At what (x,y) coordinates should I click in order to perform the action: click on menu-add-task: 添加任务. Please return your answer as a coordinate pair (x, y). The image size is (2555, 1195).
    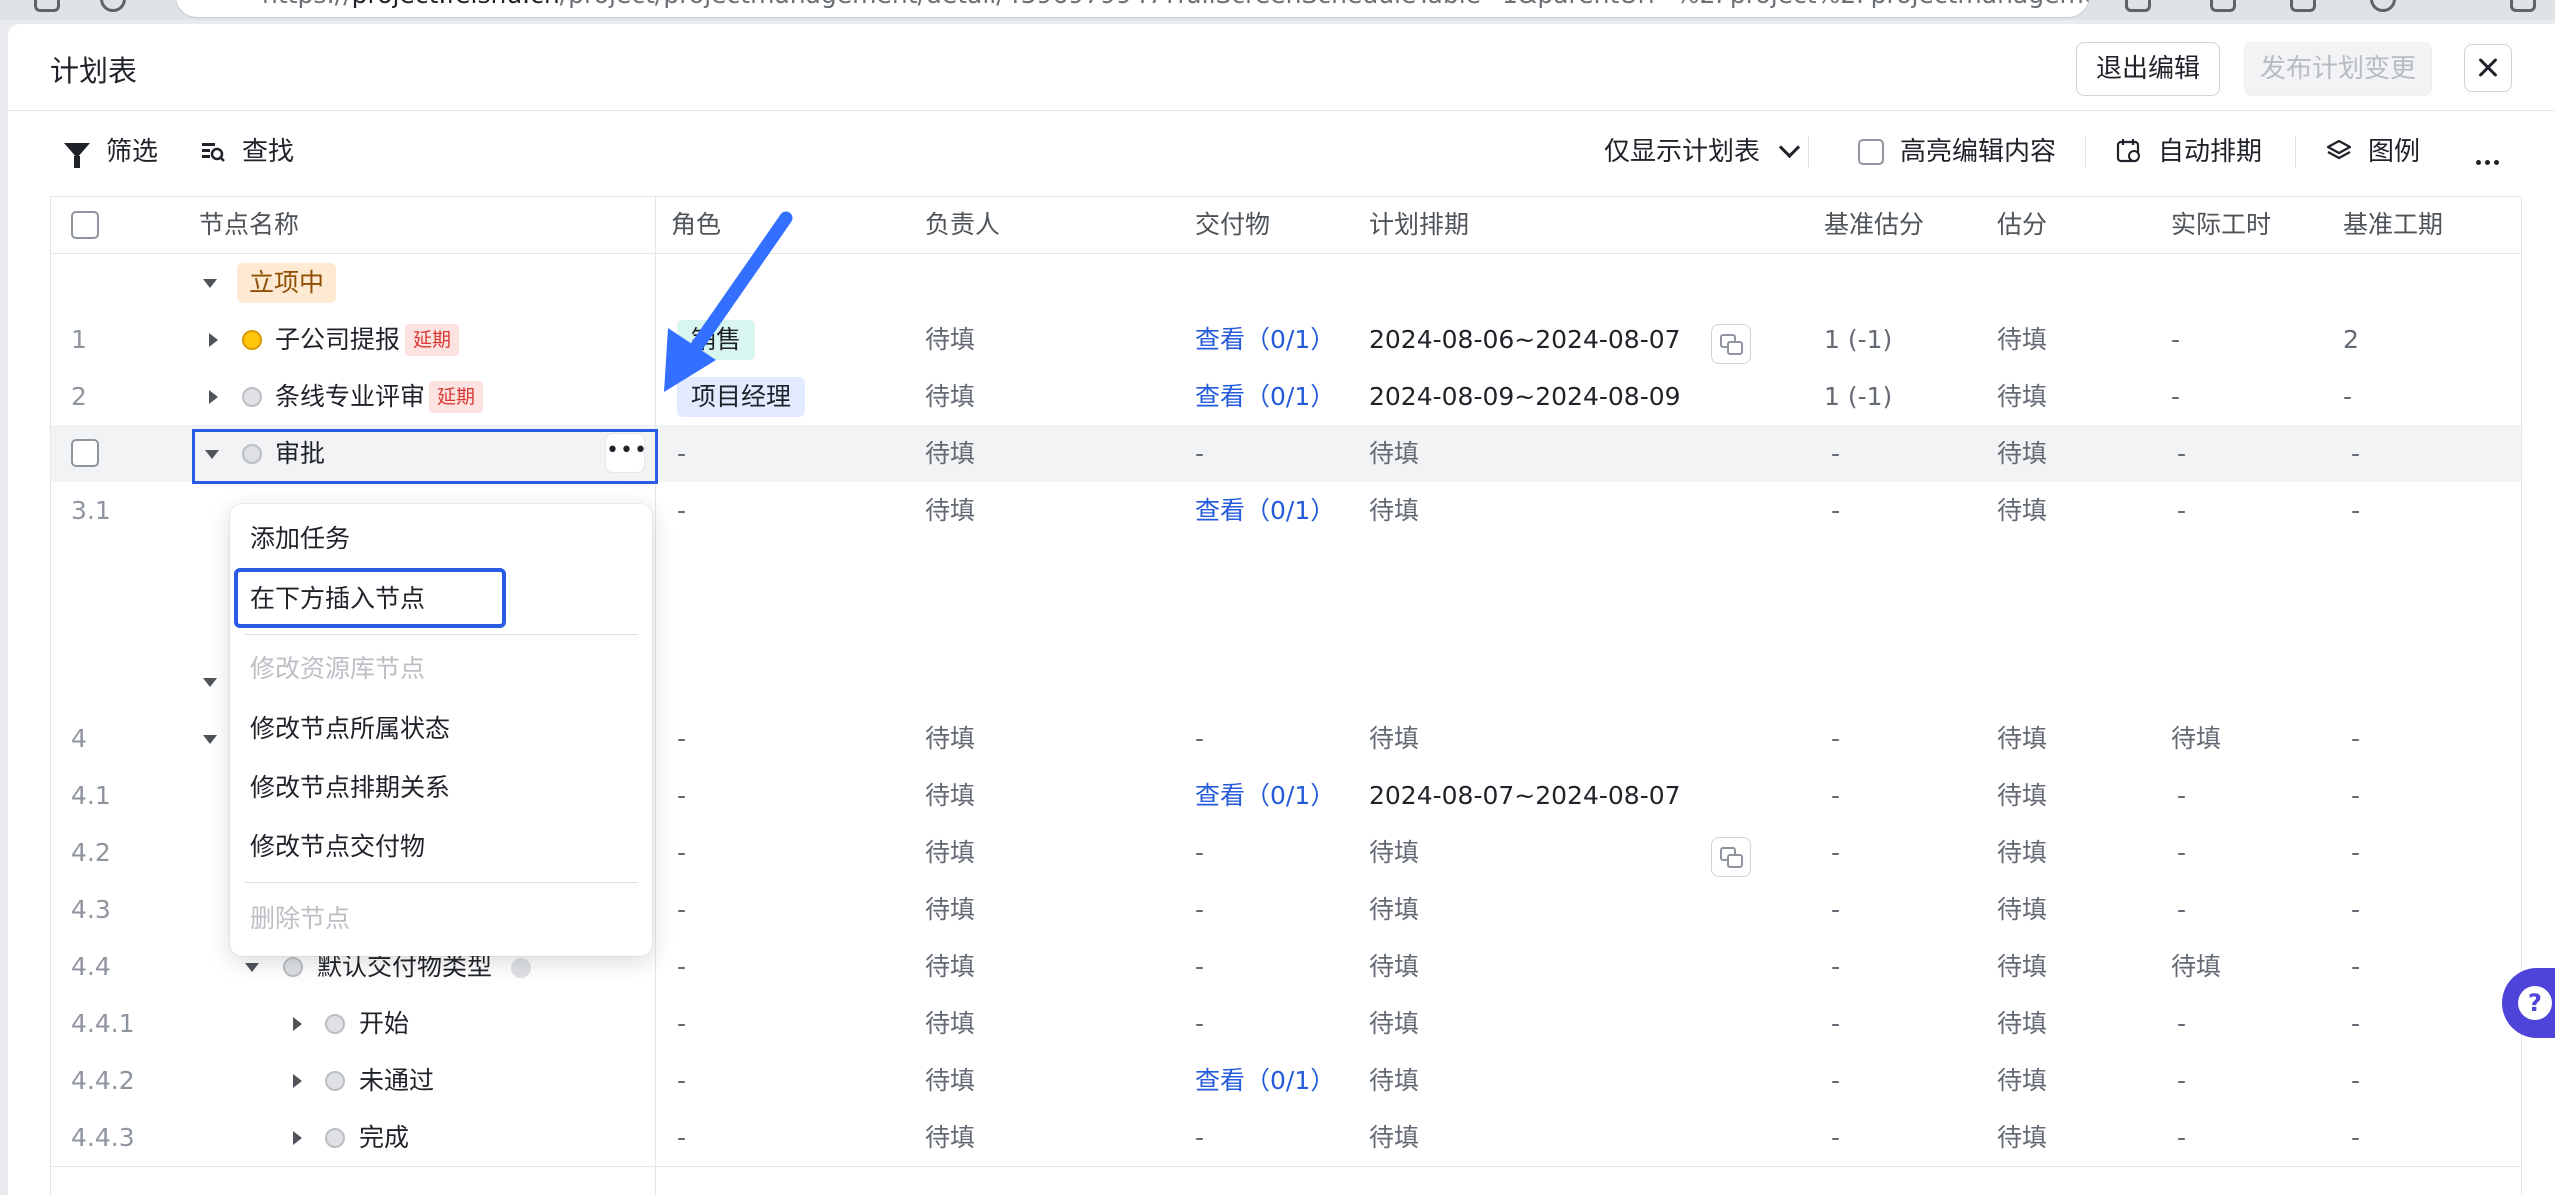
    Looking at the image, I should click on (300, 539).